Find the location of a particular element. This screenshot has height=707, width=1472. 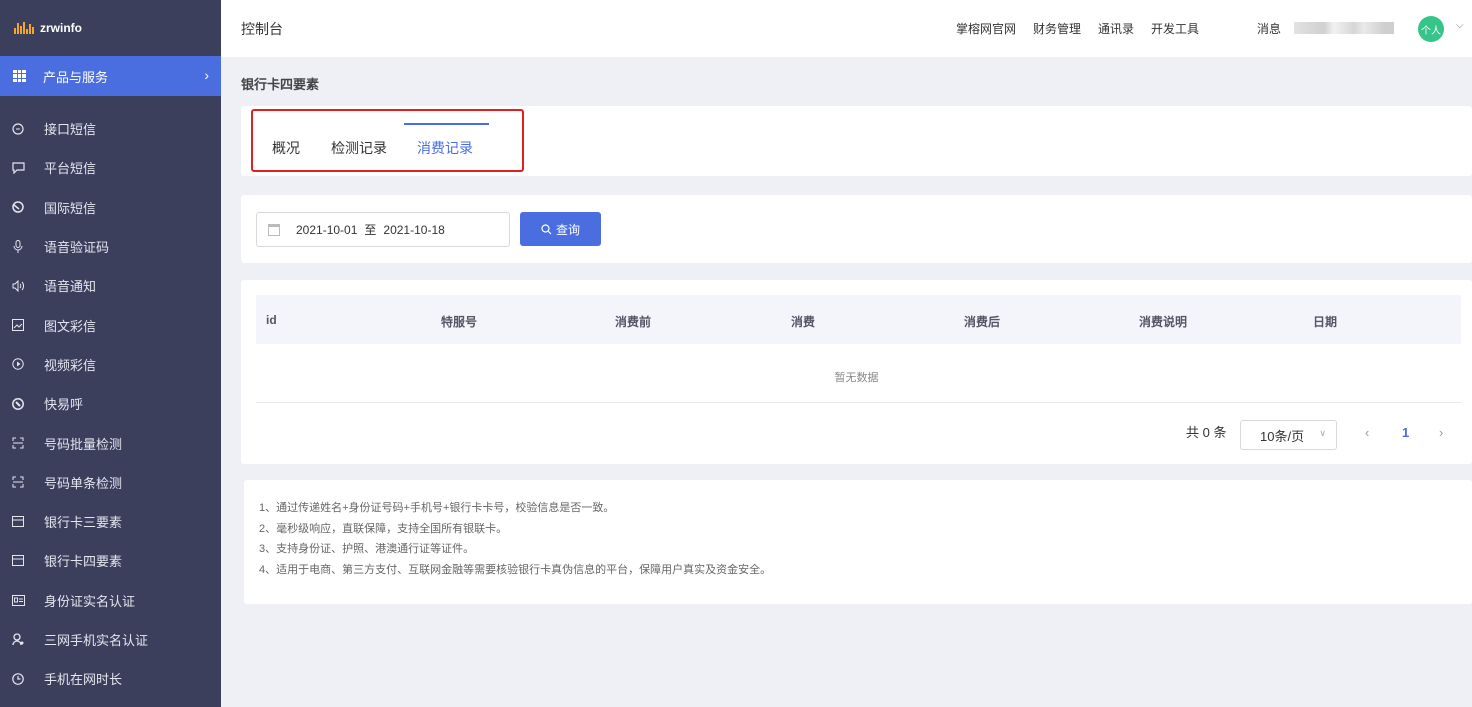

tab-overview: 概况 is located at coordinates (286, 148).